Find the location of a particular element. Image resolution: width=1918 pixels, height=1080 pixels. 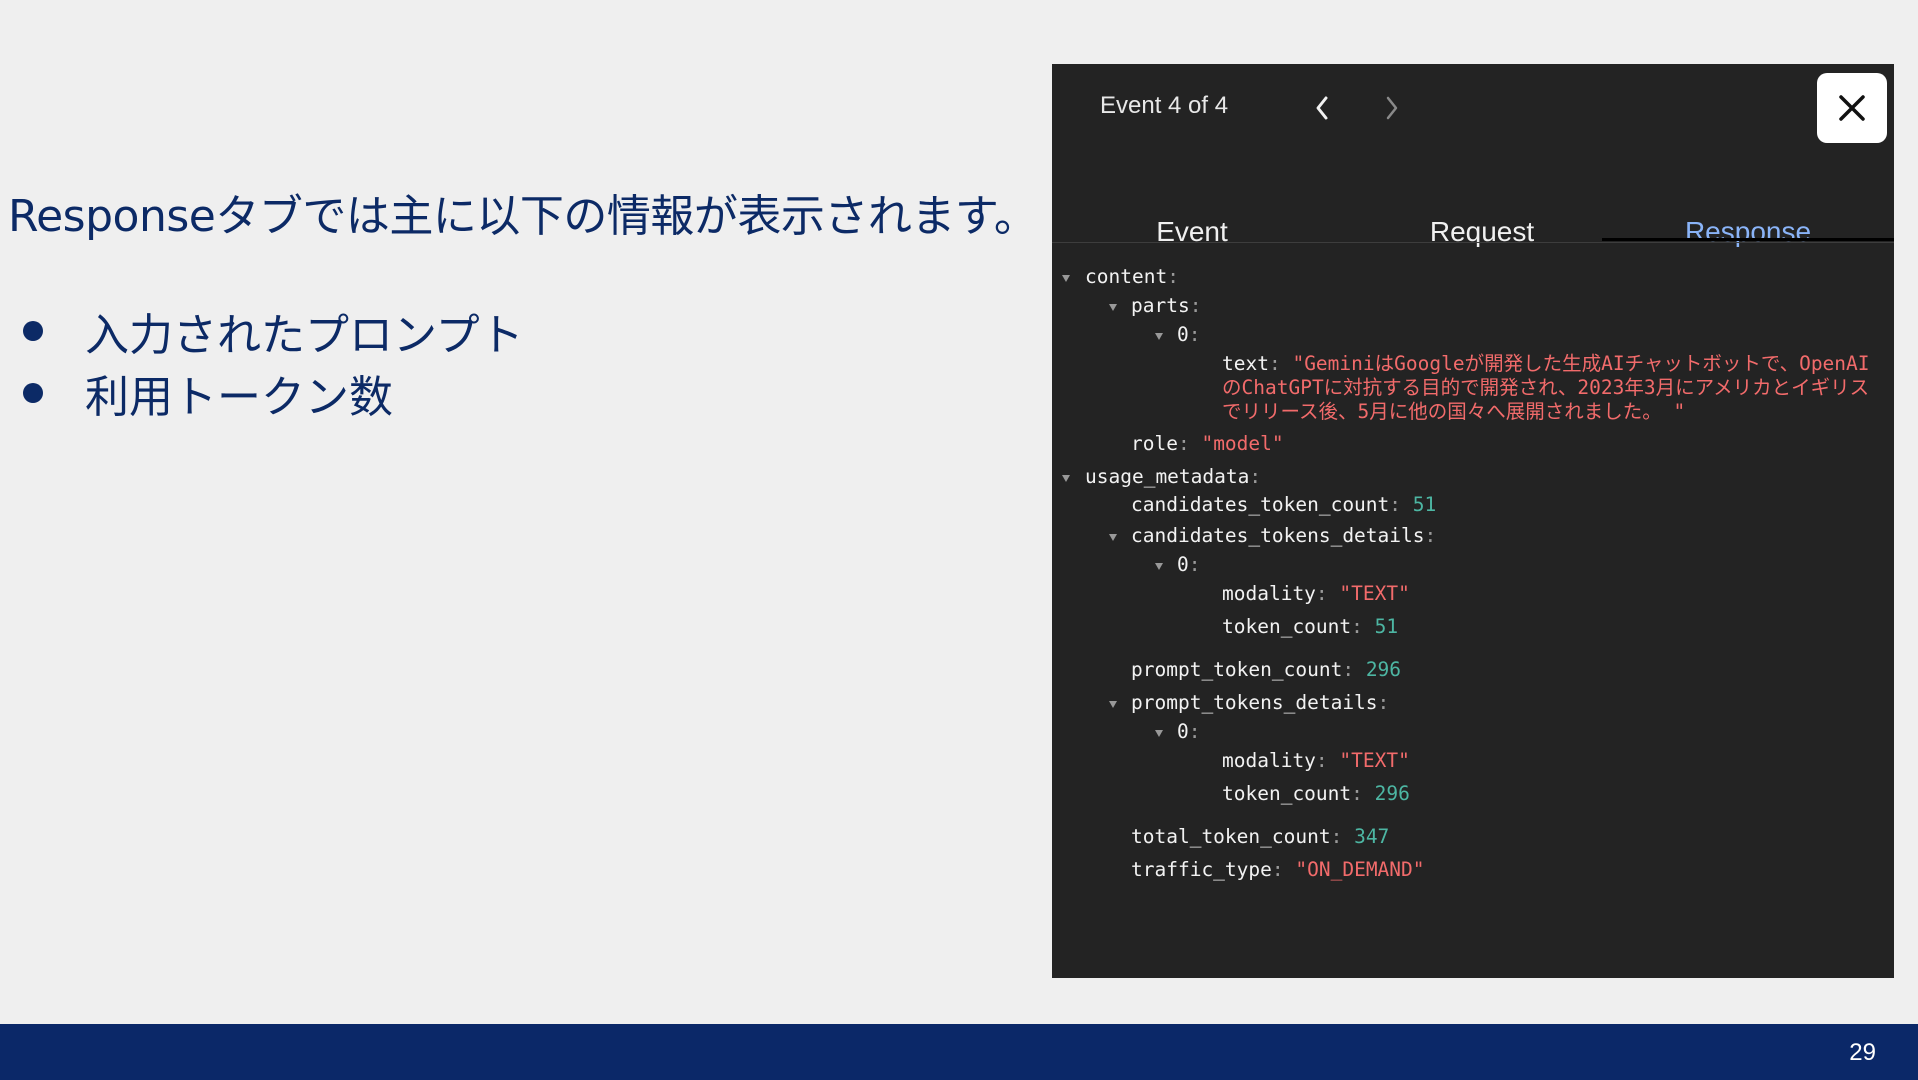

bullet-item: 入力されたプロンプト is located at coordinates (272, 331).